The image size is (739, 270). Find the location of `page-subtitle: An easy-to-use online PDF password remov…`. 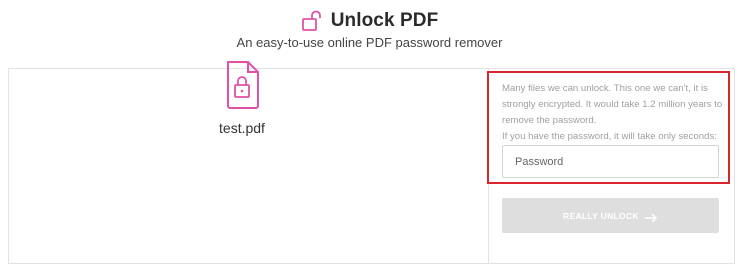

page-subtitle: An easy-to-use online PDF password remov… is located at coordinates (369, 42).